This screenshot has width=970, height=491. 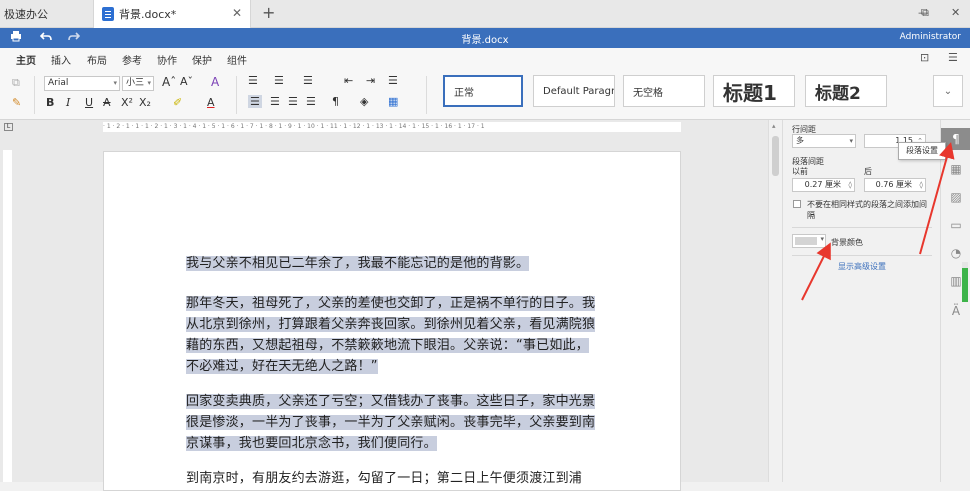 I want to click on scrollbar-thumb, so click(x=775, y=156).